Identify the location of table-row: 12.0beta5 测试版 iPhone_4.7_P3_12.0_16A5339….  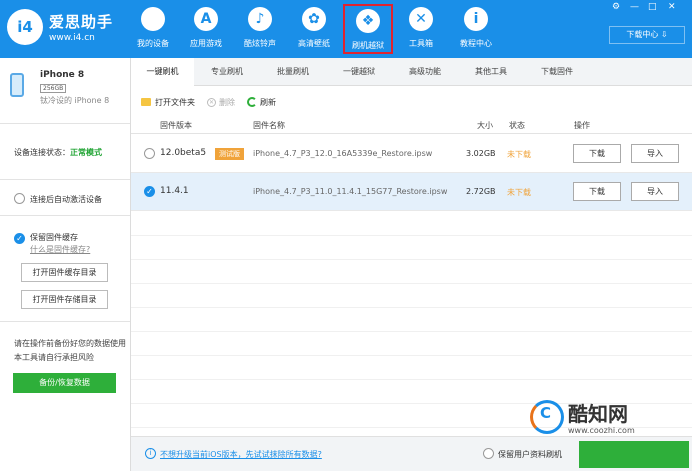
(411, 154).